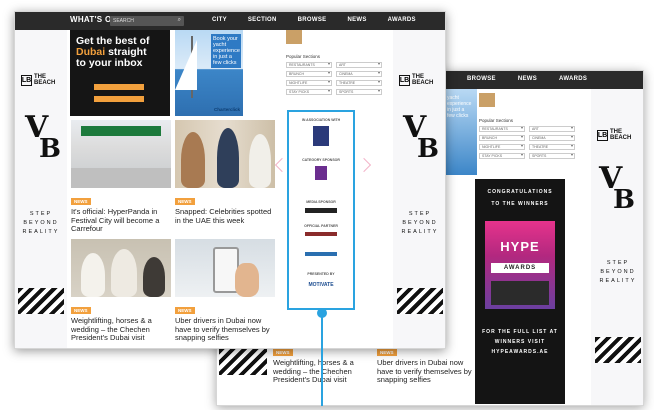 Image resolution: width=654 pixels, height=410 pixels. I want to click on left-stripes-graphic, so click(41, 301).